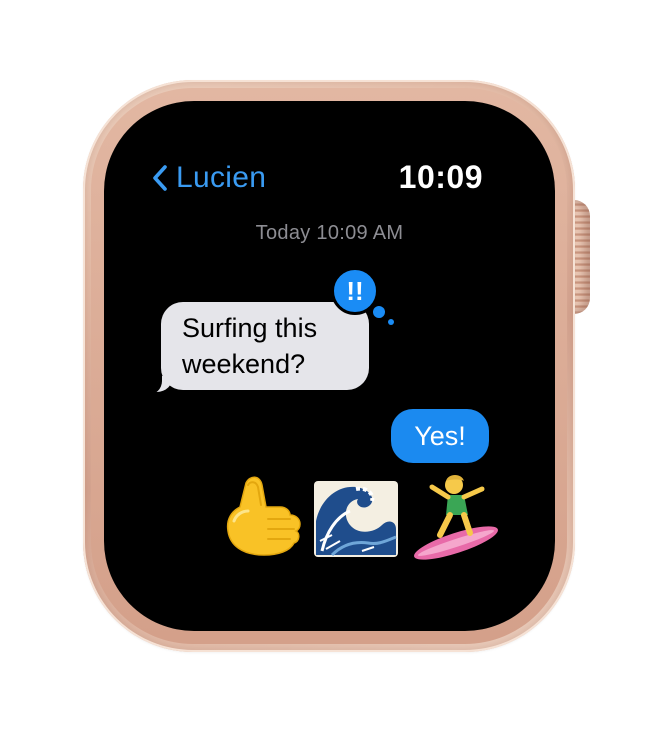 The height and width of the screenshot is (736, 652). I want to click on chevron-left-icon, so click(160, 178).